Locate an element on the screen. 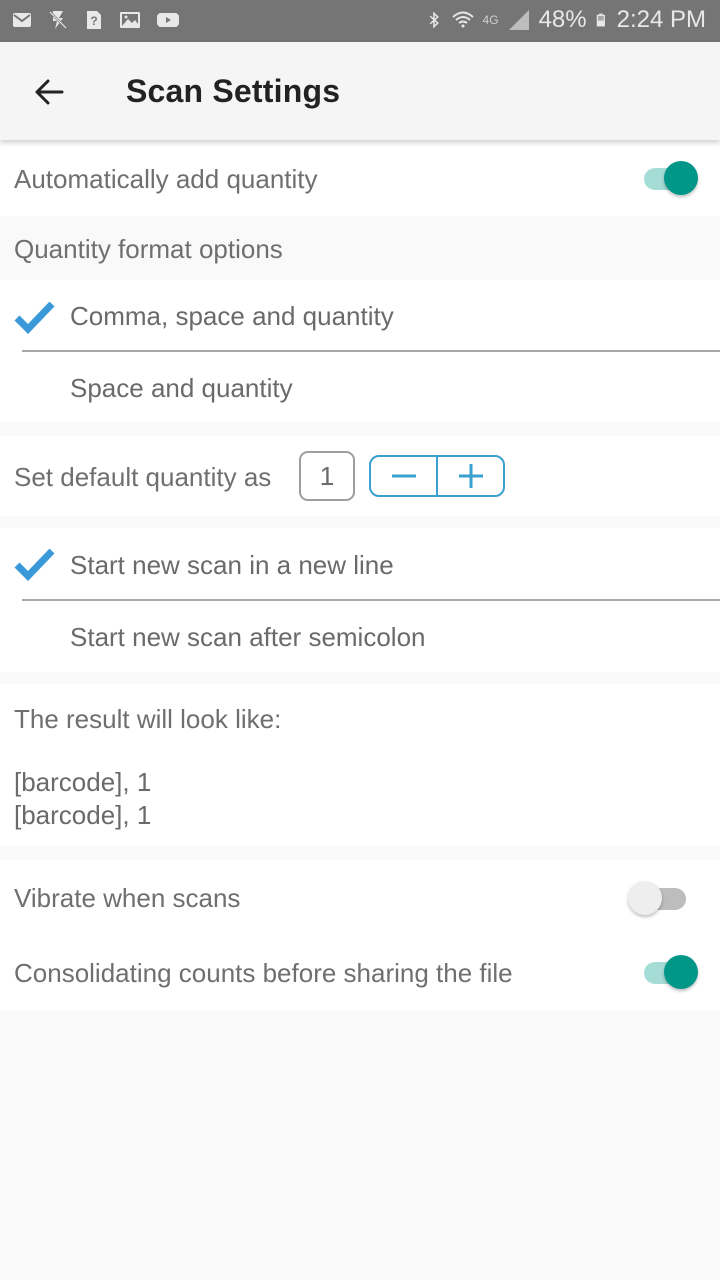 Image resolution: width=720 pixels, height=1280 pixels. default-quantity-row: Set default quantity as 1 is located at coordinates (360, 476).